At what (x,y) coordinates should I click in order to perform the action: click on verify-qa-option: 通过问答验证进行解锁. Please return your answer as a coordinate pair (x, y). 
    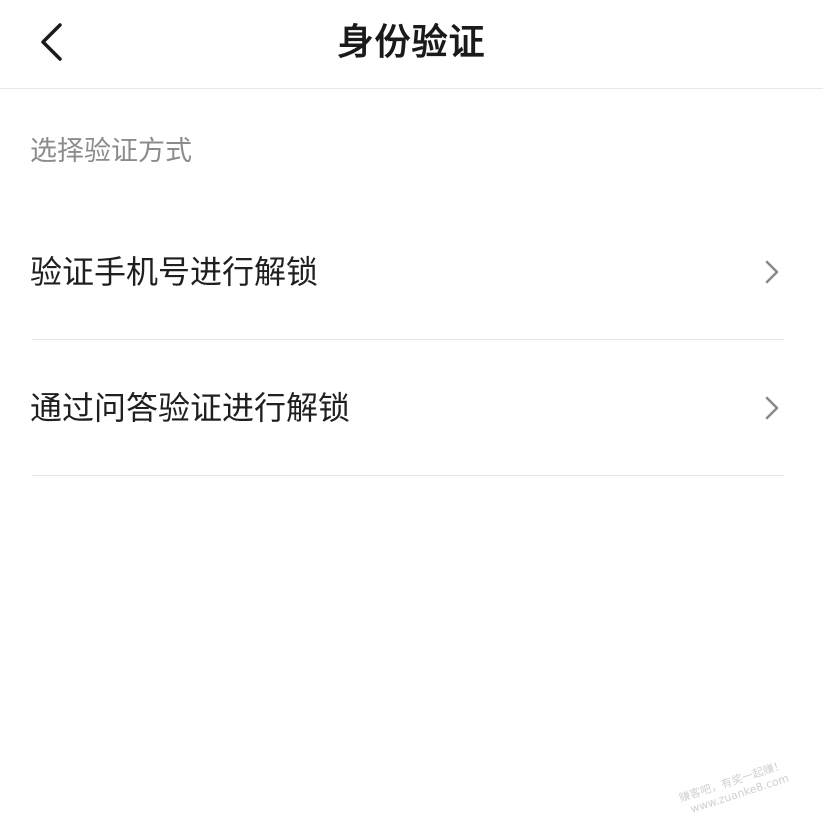
    Looking at the image, I should click on (407, 408).